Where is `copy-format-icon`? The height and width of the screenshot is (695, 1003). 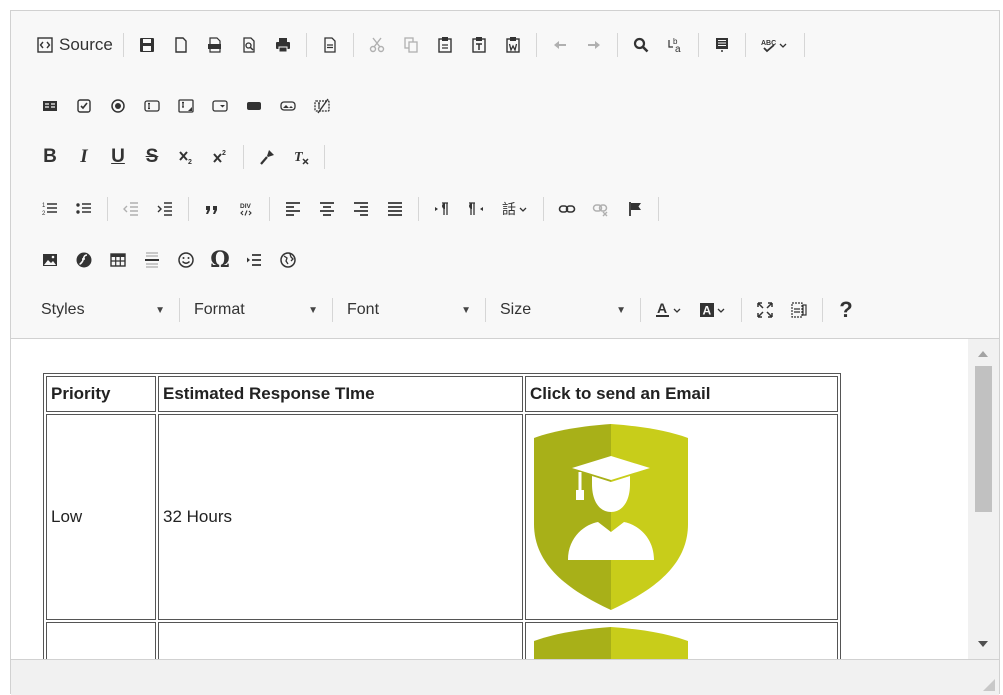
copy-format-icon is located at coordinates (267, 157).